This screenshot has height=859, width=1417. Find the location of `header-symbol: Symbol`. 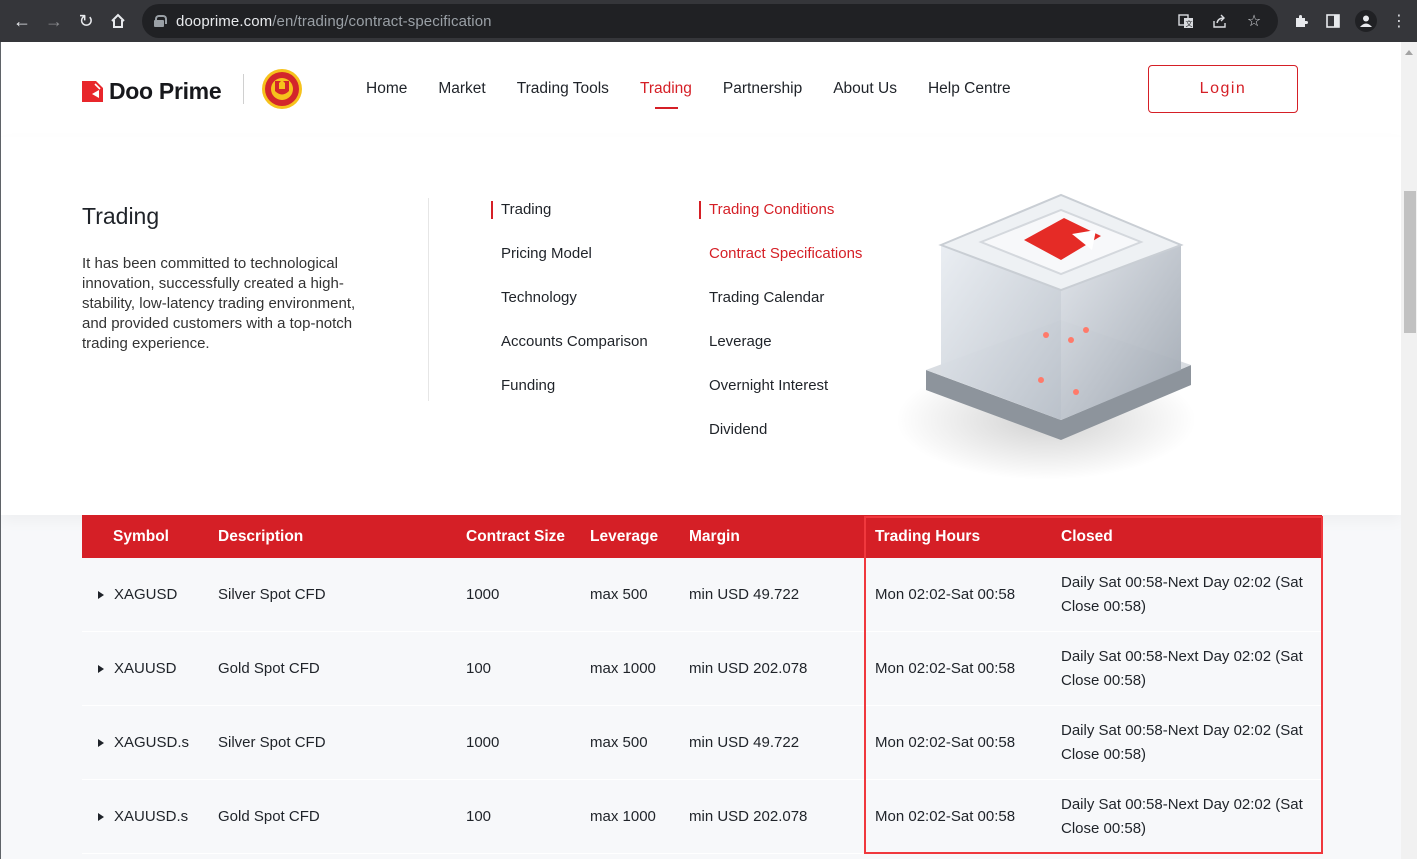

header-symbol: Symbol is located at coordinates (141, 536).